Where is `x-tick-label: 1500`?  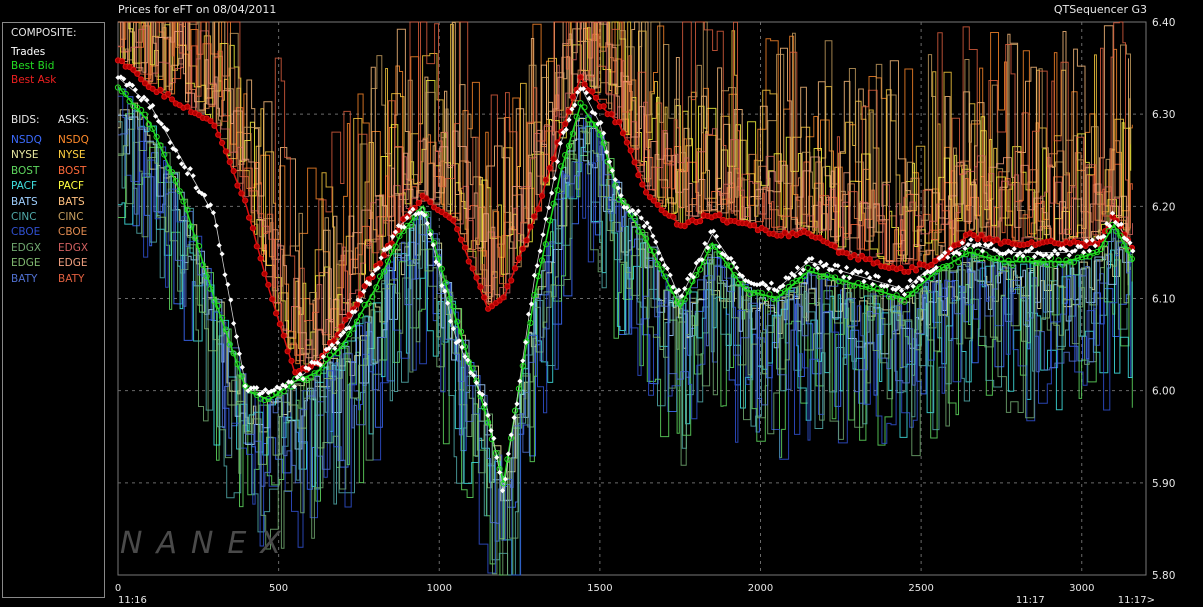 x-tick-label: 1500 is located at coordinates (599, 588).